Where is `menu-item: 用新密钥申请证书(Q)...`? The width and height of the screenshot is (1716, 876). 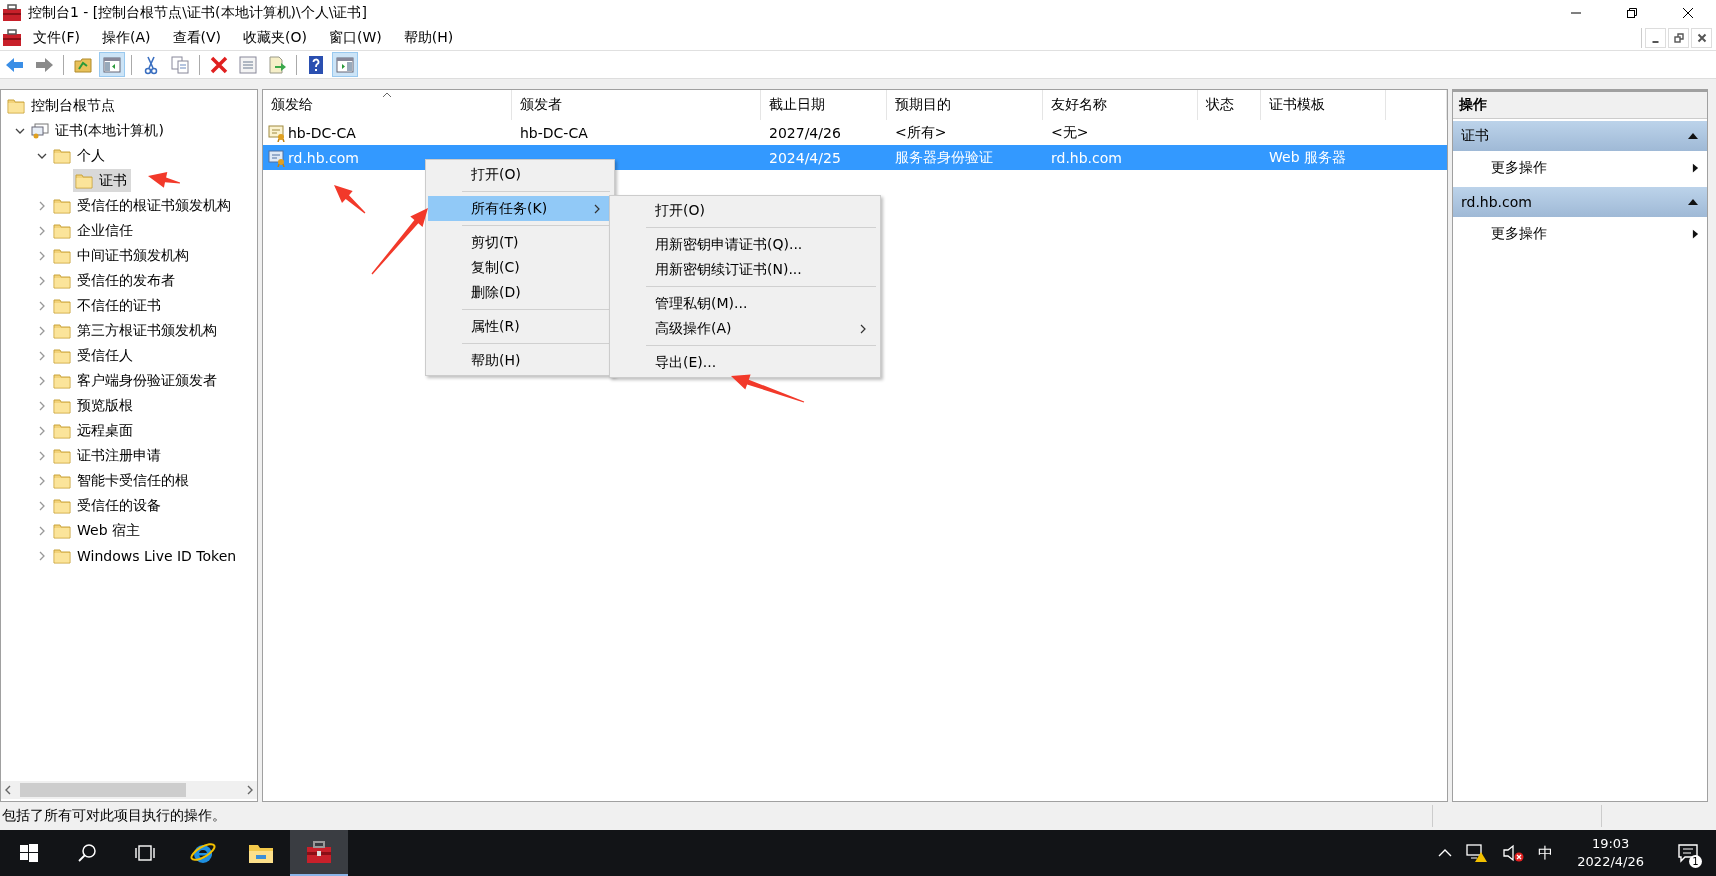 menu-item: 用新密钥申请证书(Q)... is located at coordinates (745, 244).